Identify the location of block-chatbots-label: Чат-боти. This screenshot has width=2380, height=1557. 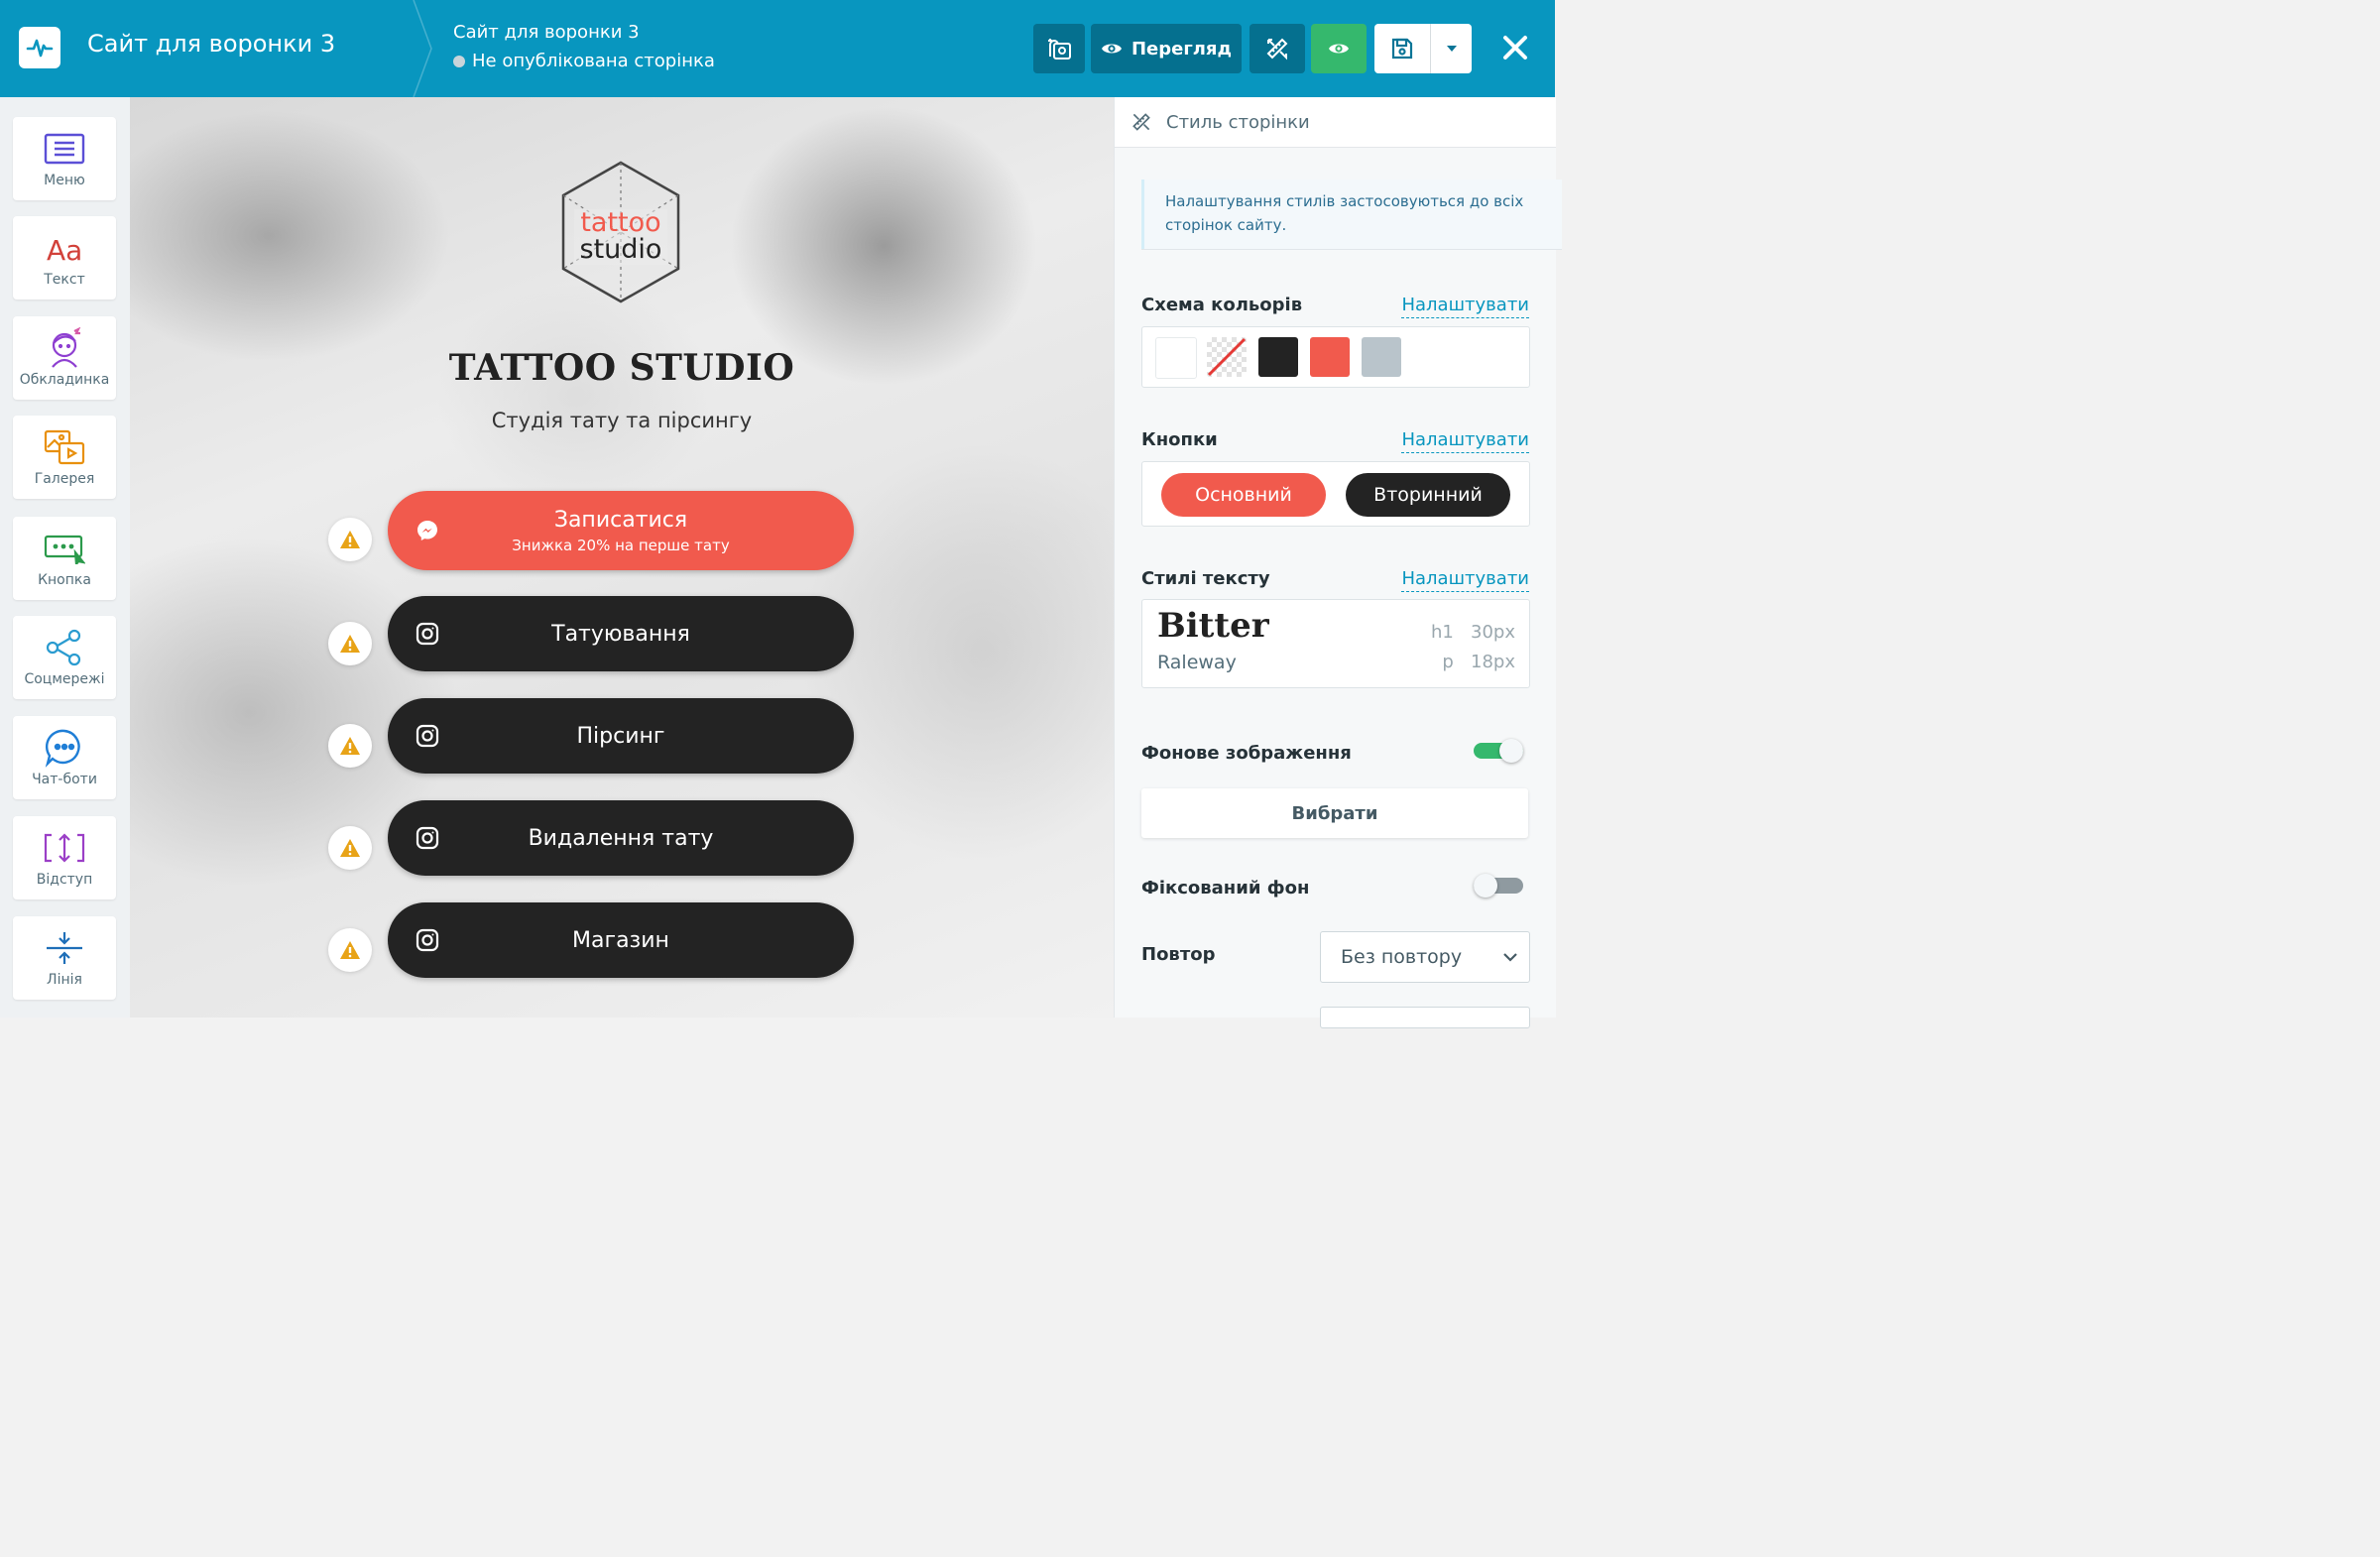
(64, 779).